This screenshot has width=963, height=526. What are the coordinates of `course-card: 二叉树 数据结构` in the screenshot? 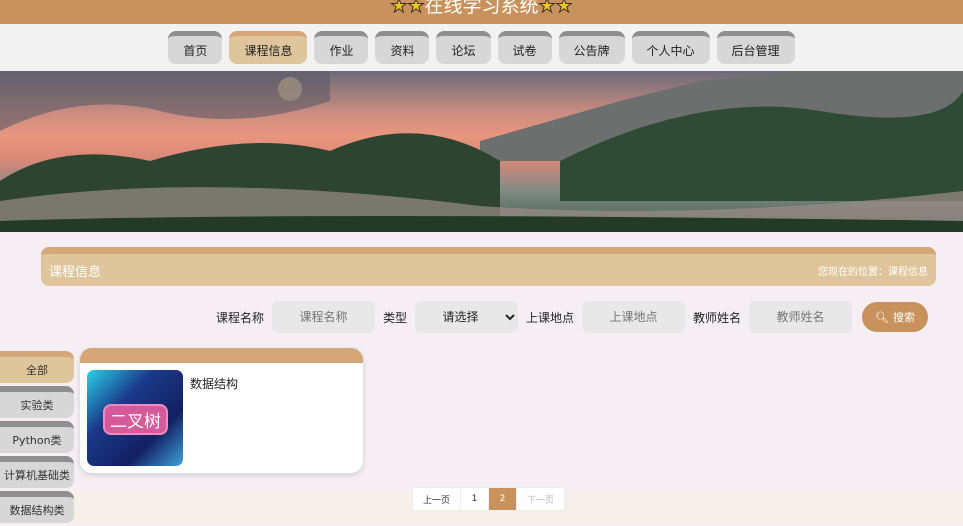 It's located at (221, 410).